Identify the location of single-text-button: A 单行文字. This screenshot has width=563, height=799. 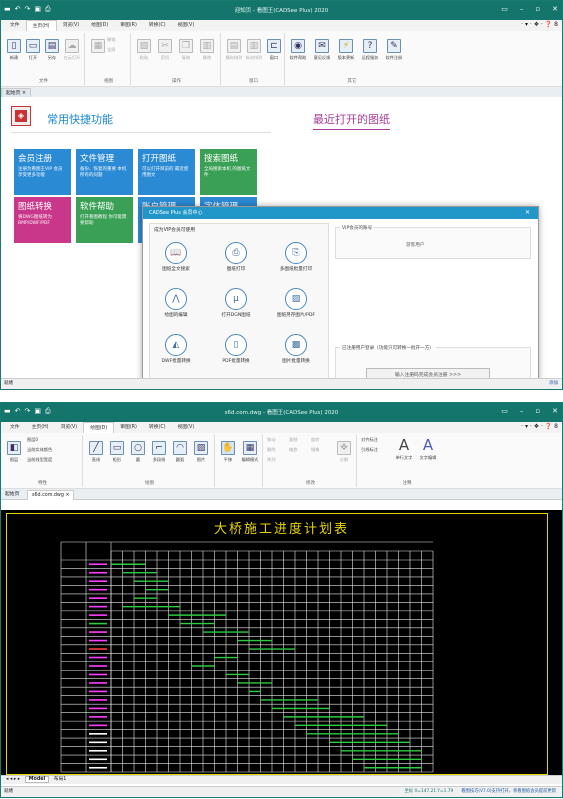
(404, 449).